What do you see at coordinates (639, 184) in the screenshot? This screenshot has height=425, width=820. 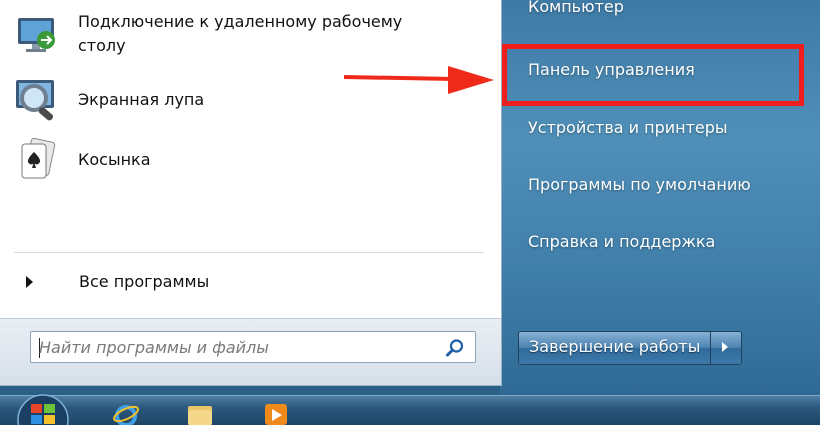 I see `menu-item-default-programs: Программы по умолчанию` at bounding box center [639, 184].